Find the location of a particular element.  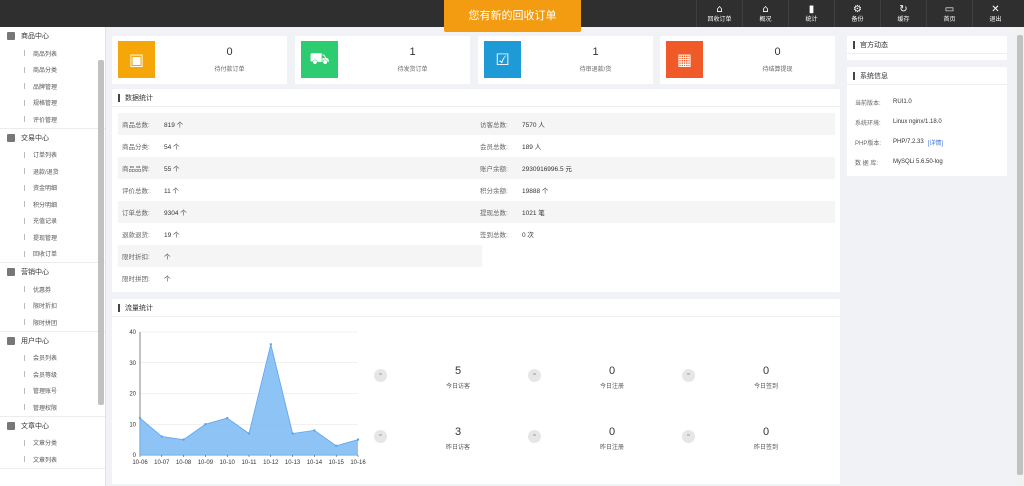

traffic-stat-label: 昨日签到 is located at coordinates (765, 448).